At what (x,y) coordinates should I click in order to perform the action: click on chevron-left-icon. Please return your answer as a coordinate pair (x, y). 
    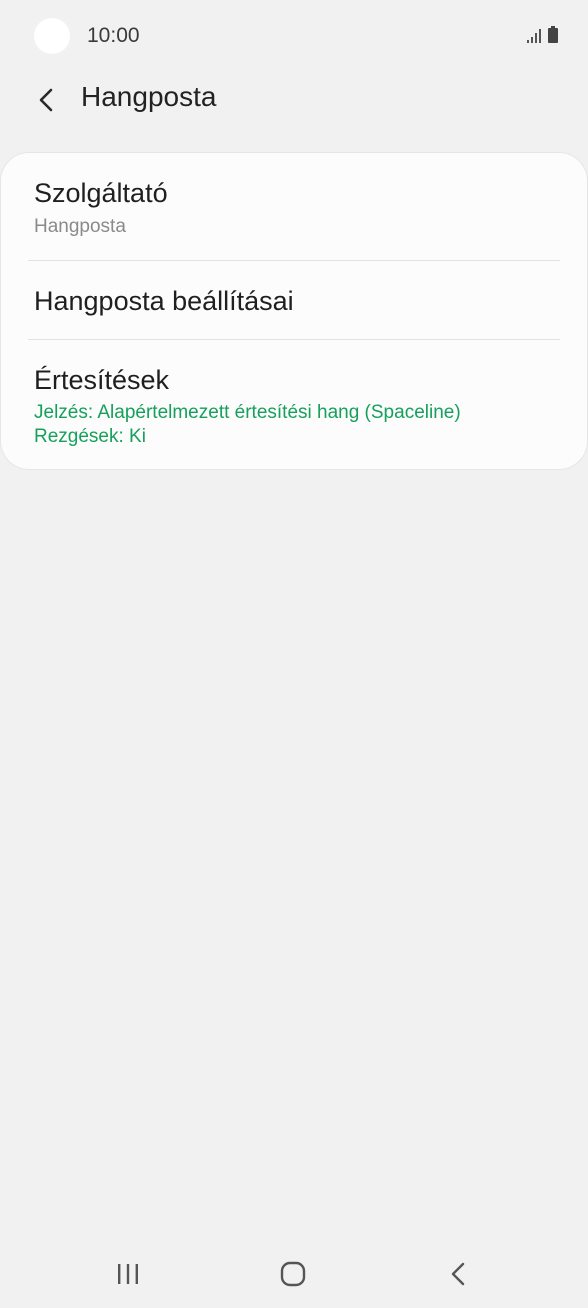
    Looking at the image, I should click on (46, 100).